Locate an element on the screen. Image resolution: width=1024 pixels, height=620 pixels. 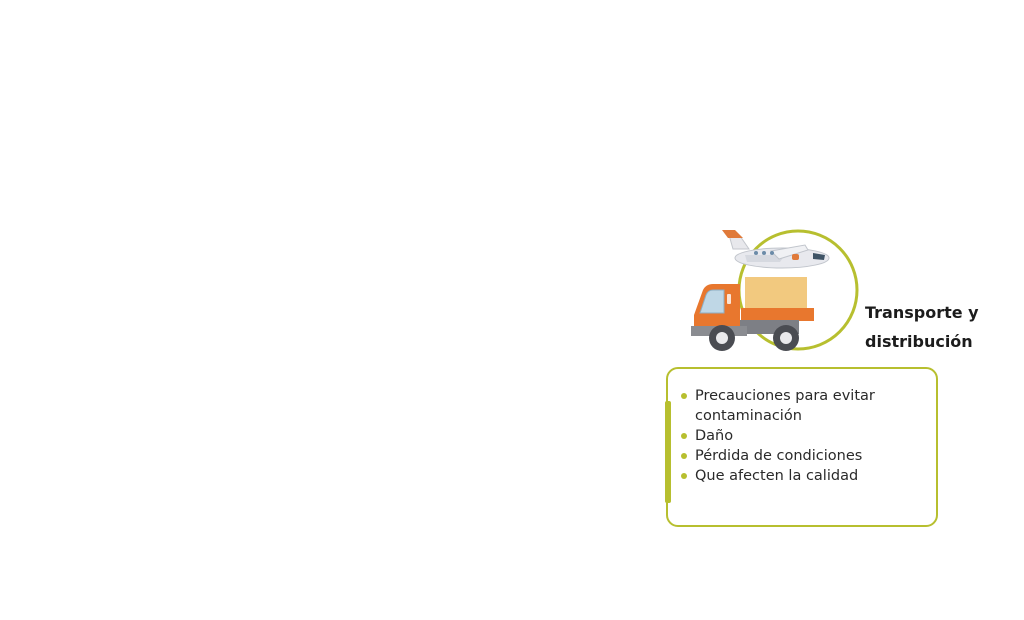
list-item: Que afecten la calidad is located at coordinates (805, 476).